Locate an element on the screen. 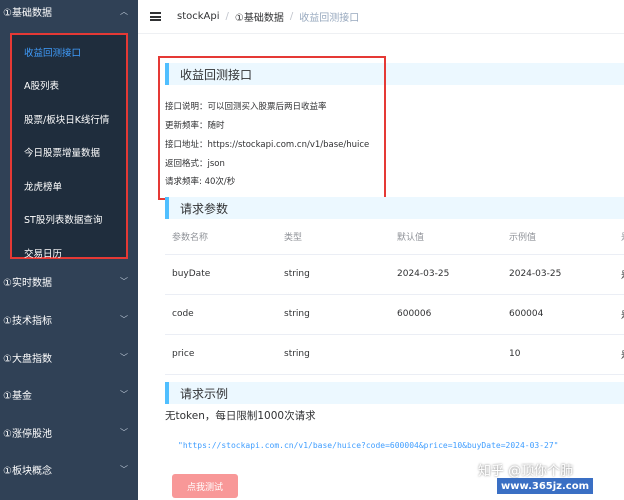 This screenshot has width=624, height=500. table-row: price string 10 是 is located at coordinates (394, 354).